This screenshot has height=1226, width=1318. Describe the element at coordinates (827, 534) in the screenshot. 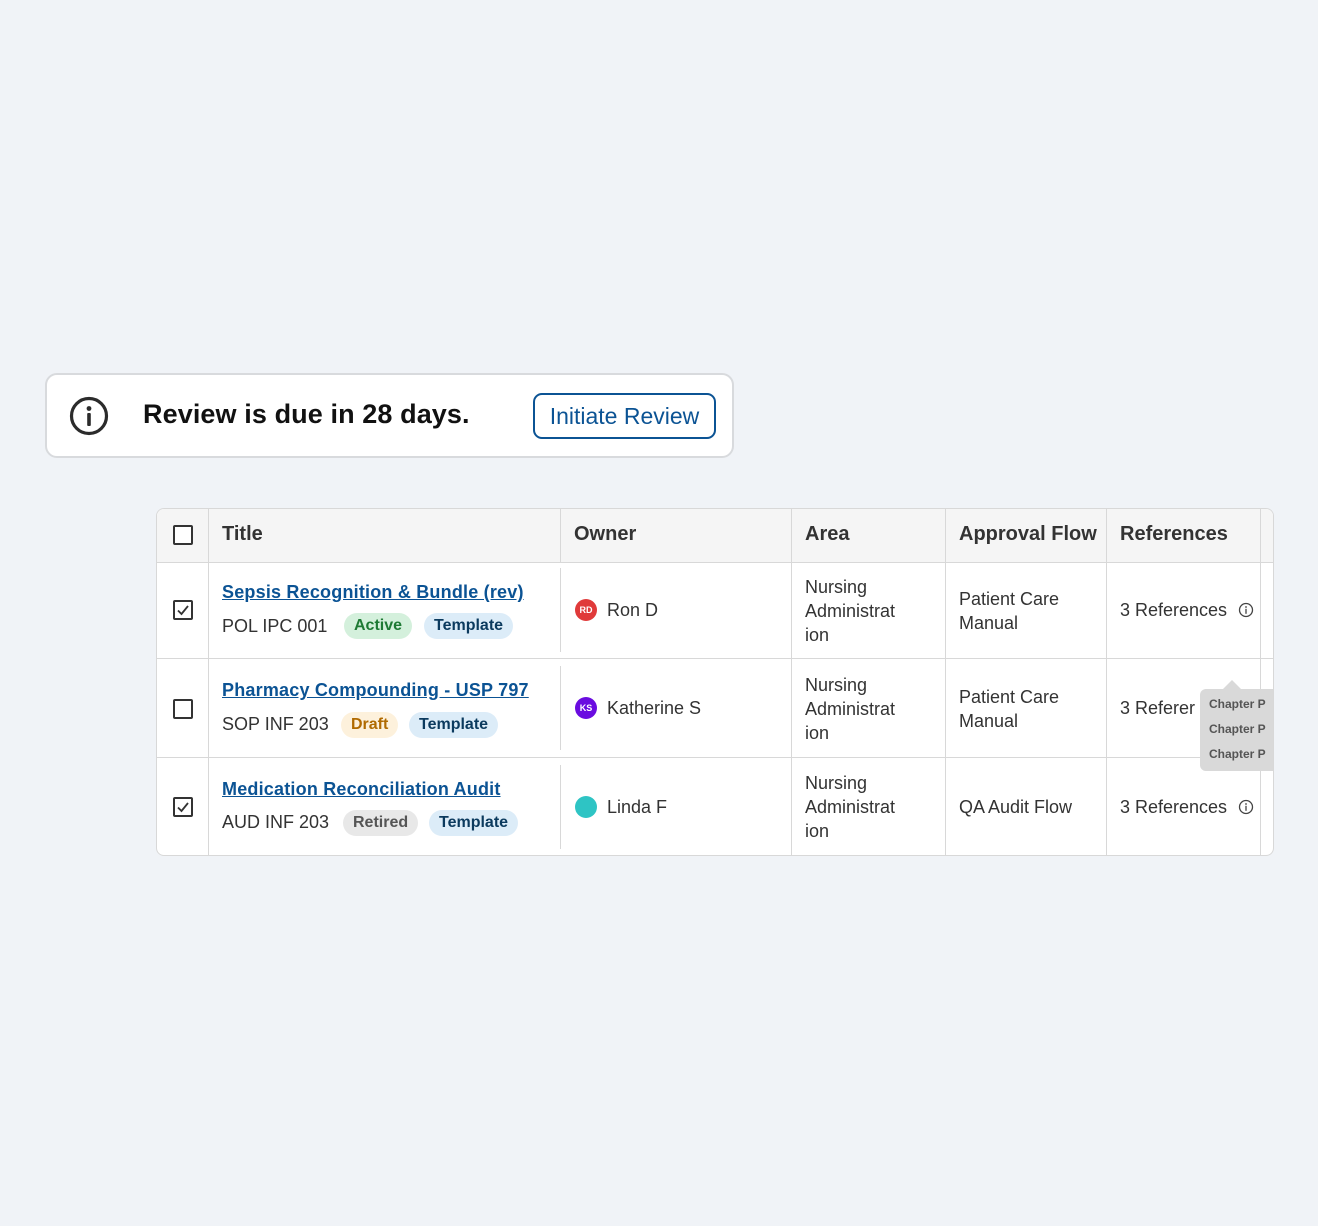

I see `header-area: Area` at that location.